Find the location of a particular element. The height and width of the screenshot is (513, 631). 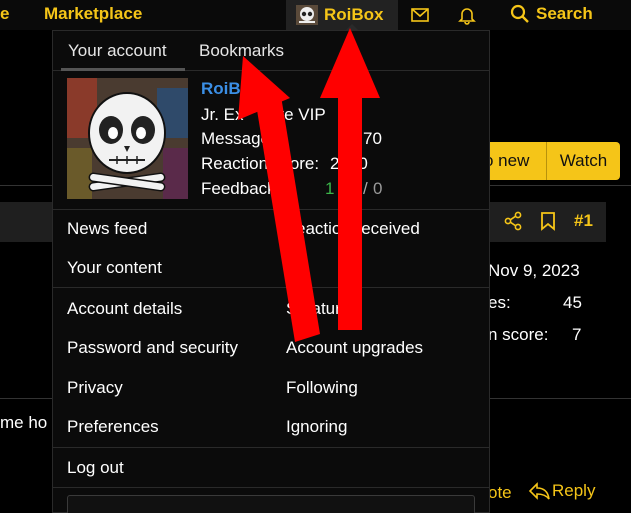

messages-label: Message is located at coordinates (235, 138).